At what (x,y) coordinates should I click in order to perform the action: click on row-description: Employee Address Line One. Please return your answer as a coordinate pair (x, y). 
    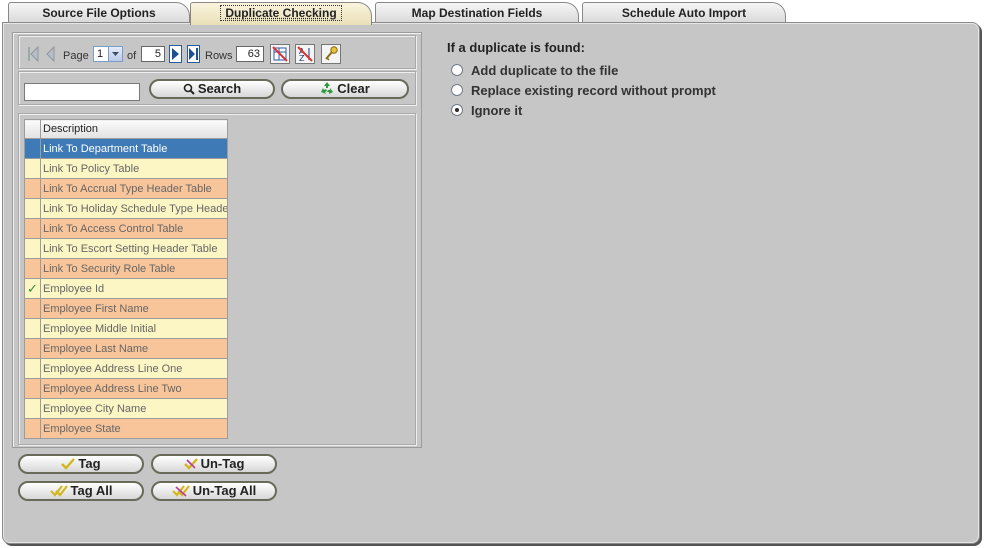
    Looking at the image, I should click on (134, 368).